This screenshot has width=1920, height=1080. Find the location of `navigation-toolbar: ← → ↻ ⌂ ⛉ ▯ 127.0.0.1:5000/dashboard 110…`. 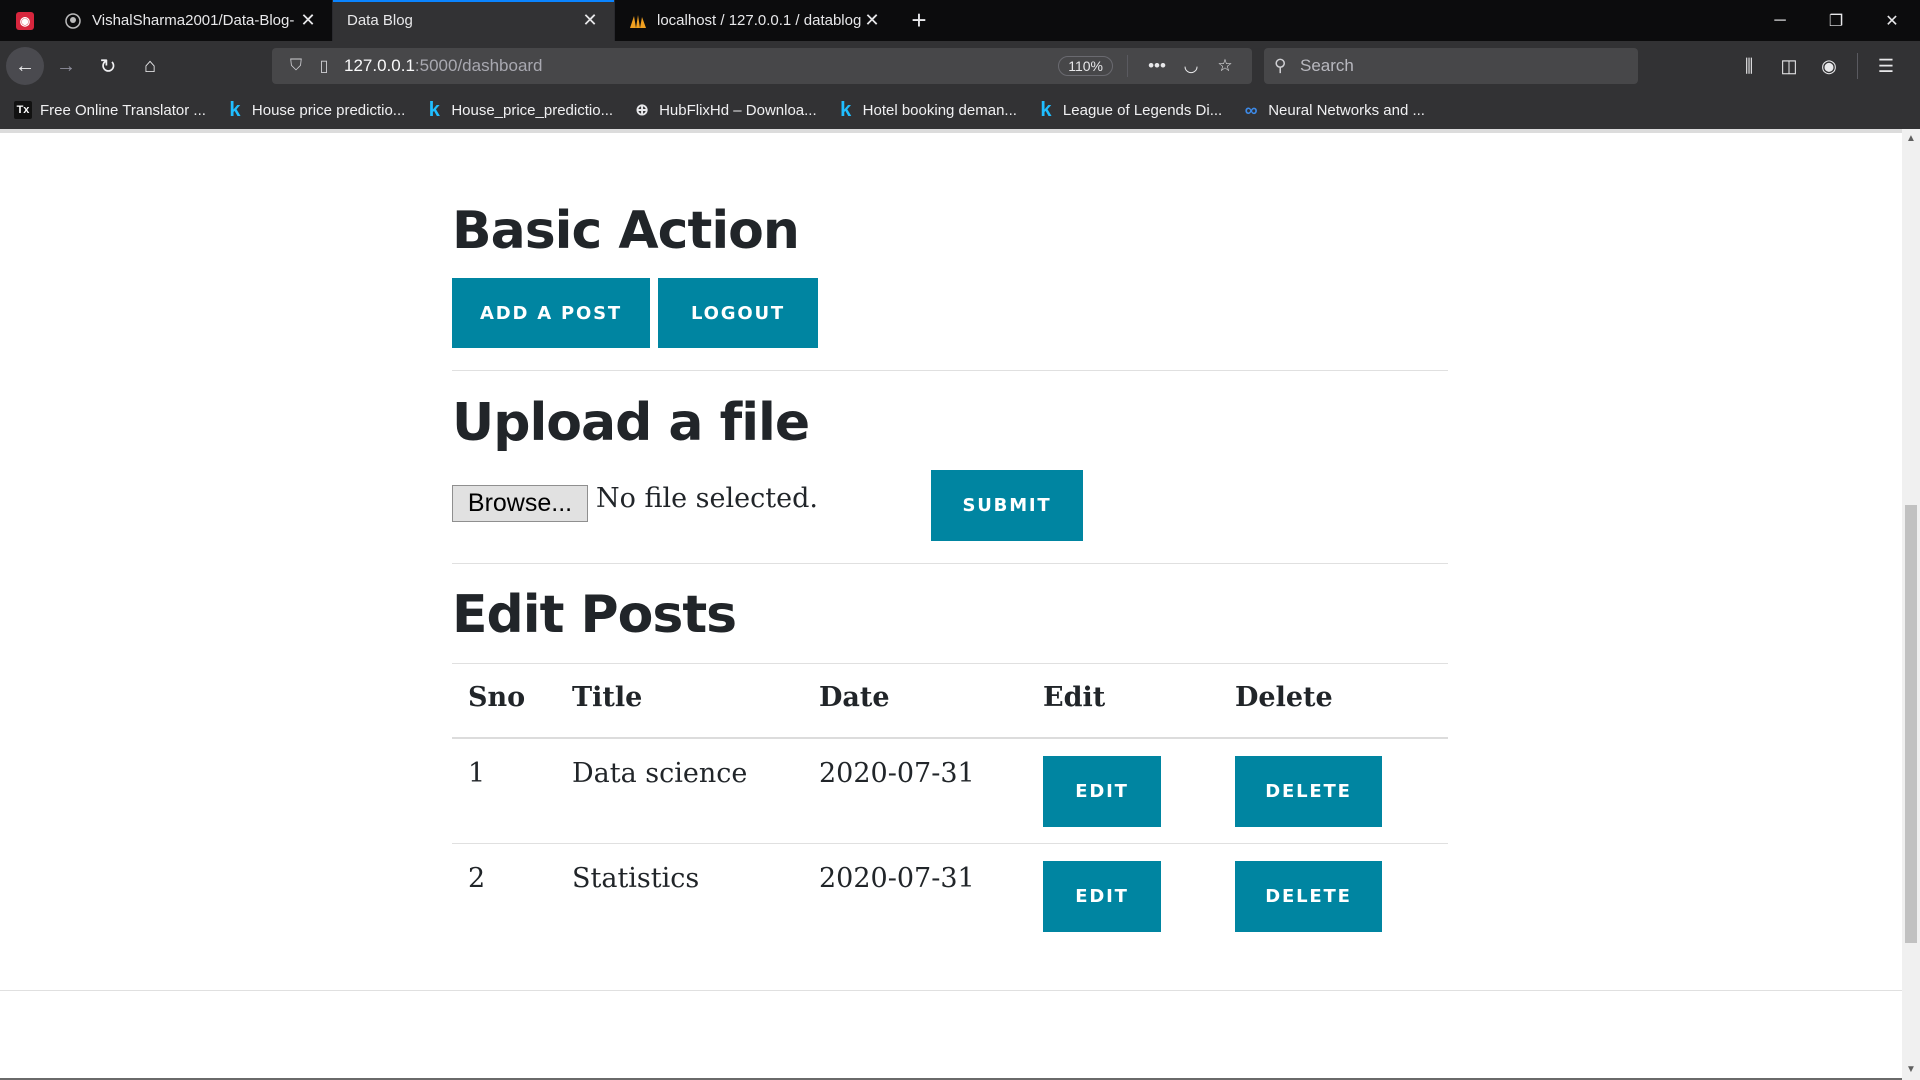

navigation-toolbar: ← → ↻ ⌂ ⛉ ▯ 127.0.0.1:5000/dashboard 110… is located at coordinates (960, 66).